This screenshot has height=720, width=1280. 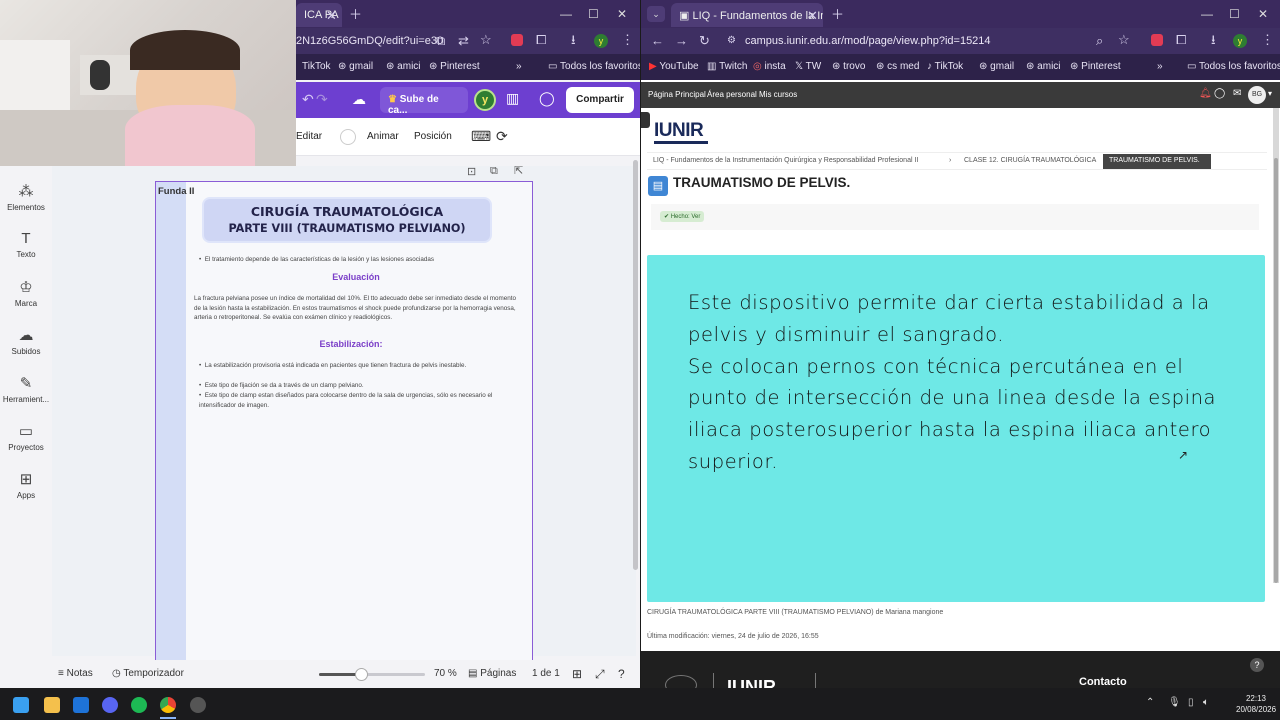 What do you see at coordinates (808, 66) in the screenshot?
I see `bookmark-item: 𝕏 TW` at bounding box center [808, 66].